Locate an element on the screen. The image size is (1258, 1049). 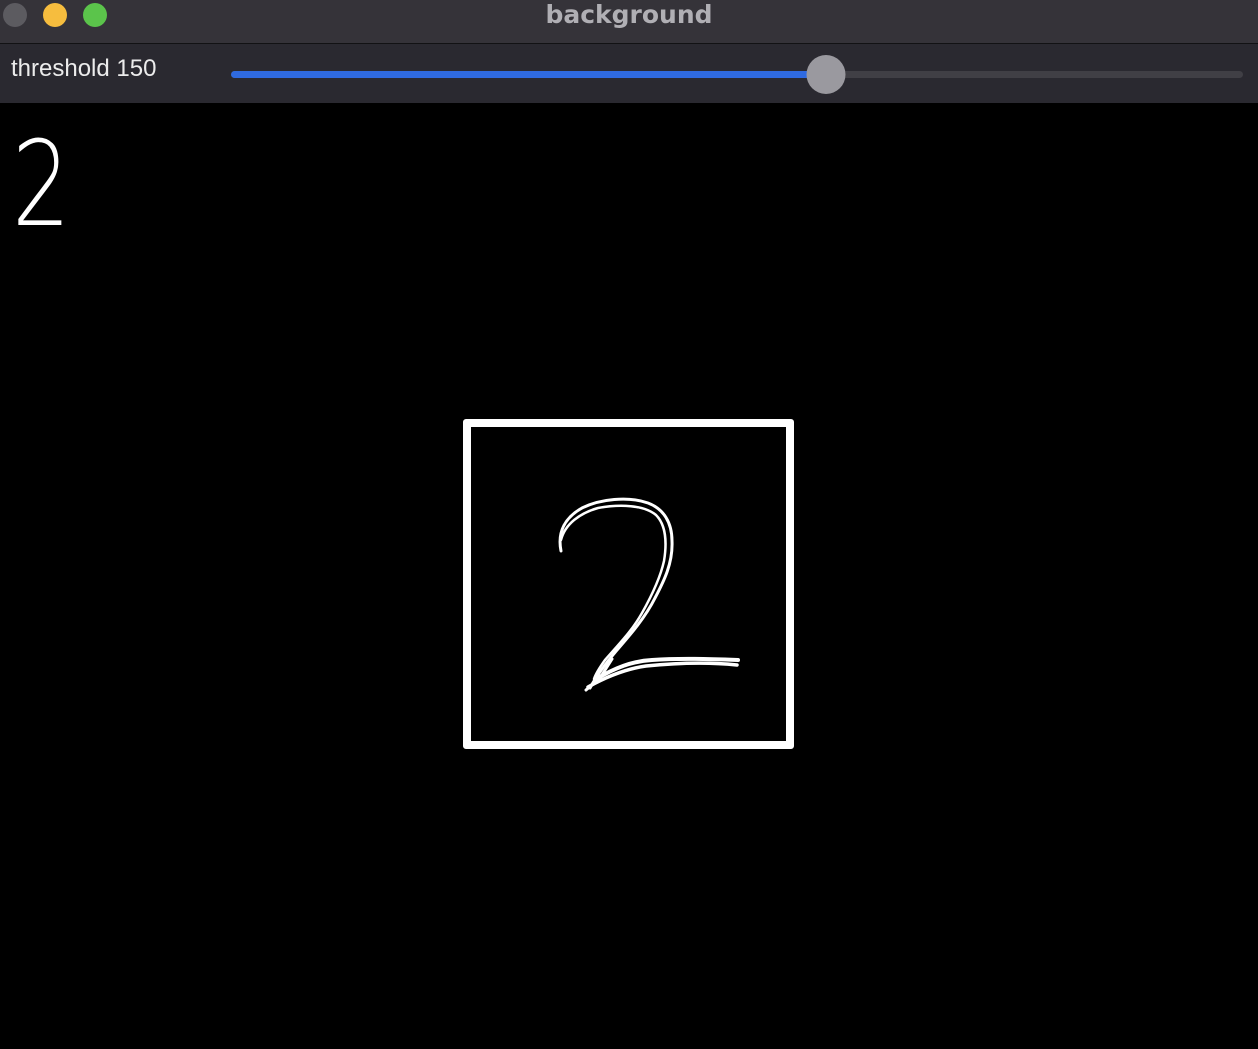
handwritten-digit-2-drawing is located at coordinates (649, 594).